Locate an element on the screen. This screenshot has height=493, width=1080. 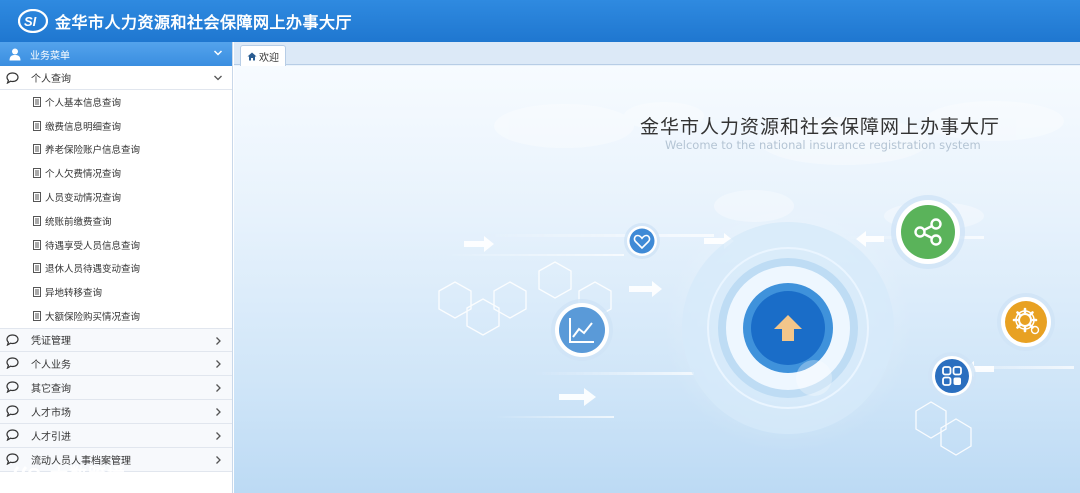
heart-icon is located at coordinates (642, 241).